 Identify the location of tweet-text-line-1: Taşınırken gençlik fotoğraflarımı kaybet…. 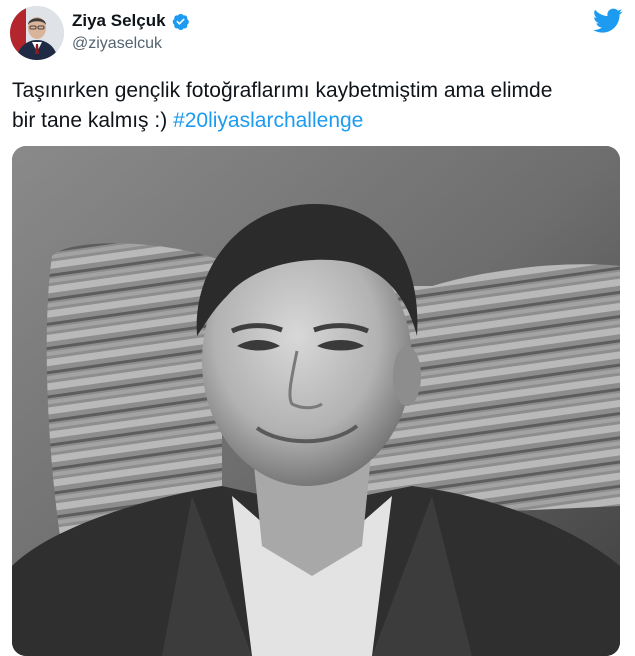
(282, 90).